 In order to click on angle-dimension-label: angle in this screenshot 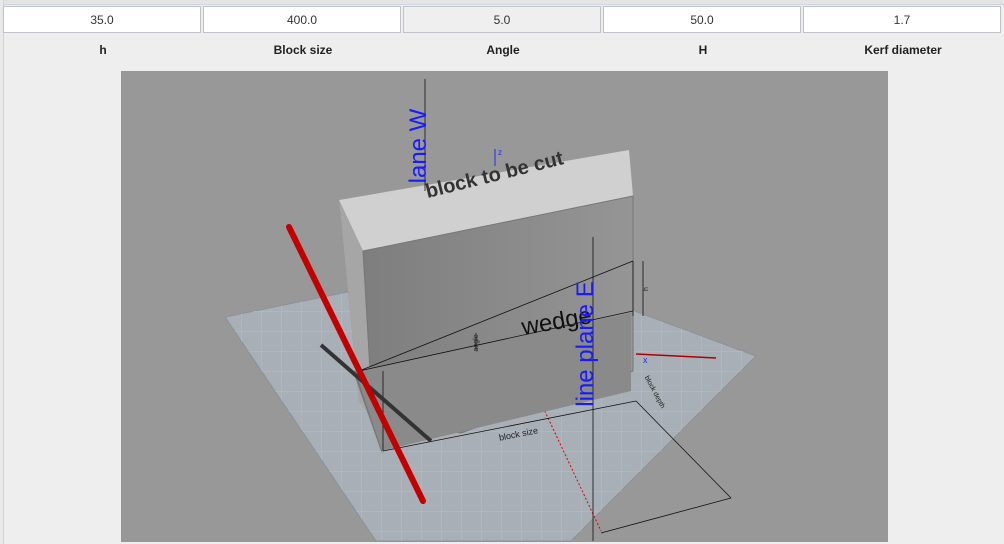, I will do `click(476, 342)`.